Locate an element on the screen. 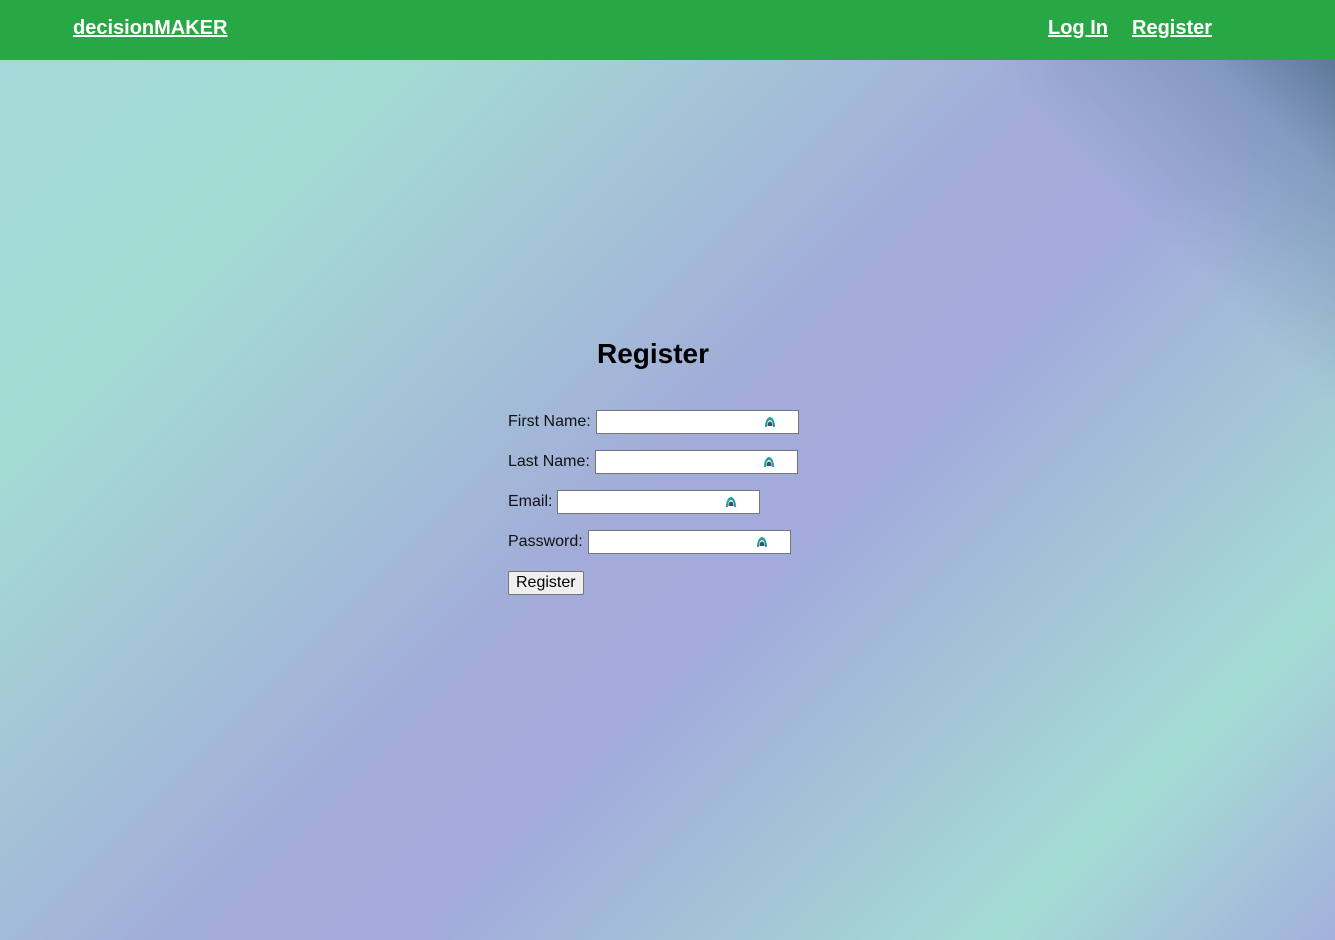 This screenshot has height=940, width=1335. email-field-box is located at coordinates (659, 502).